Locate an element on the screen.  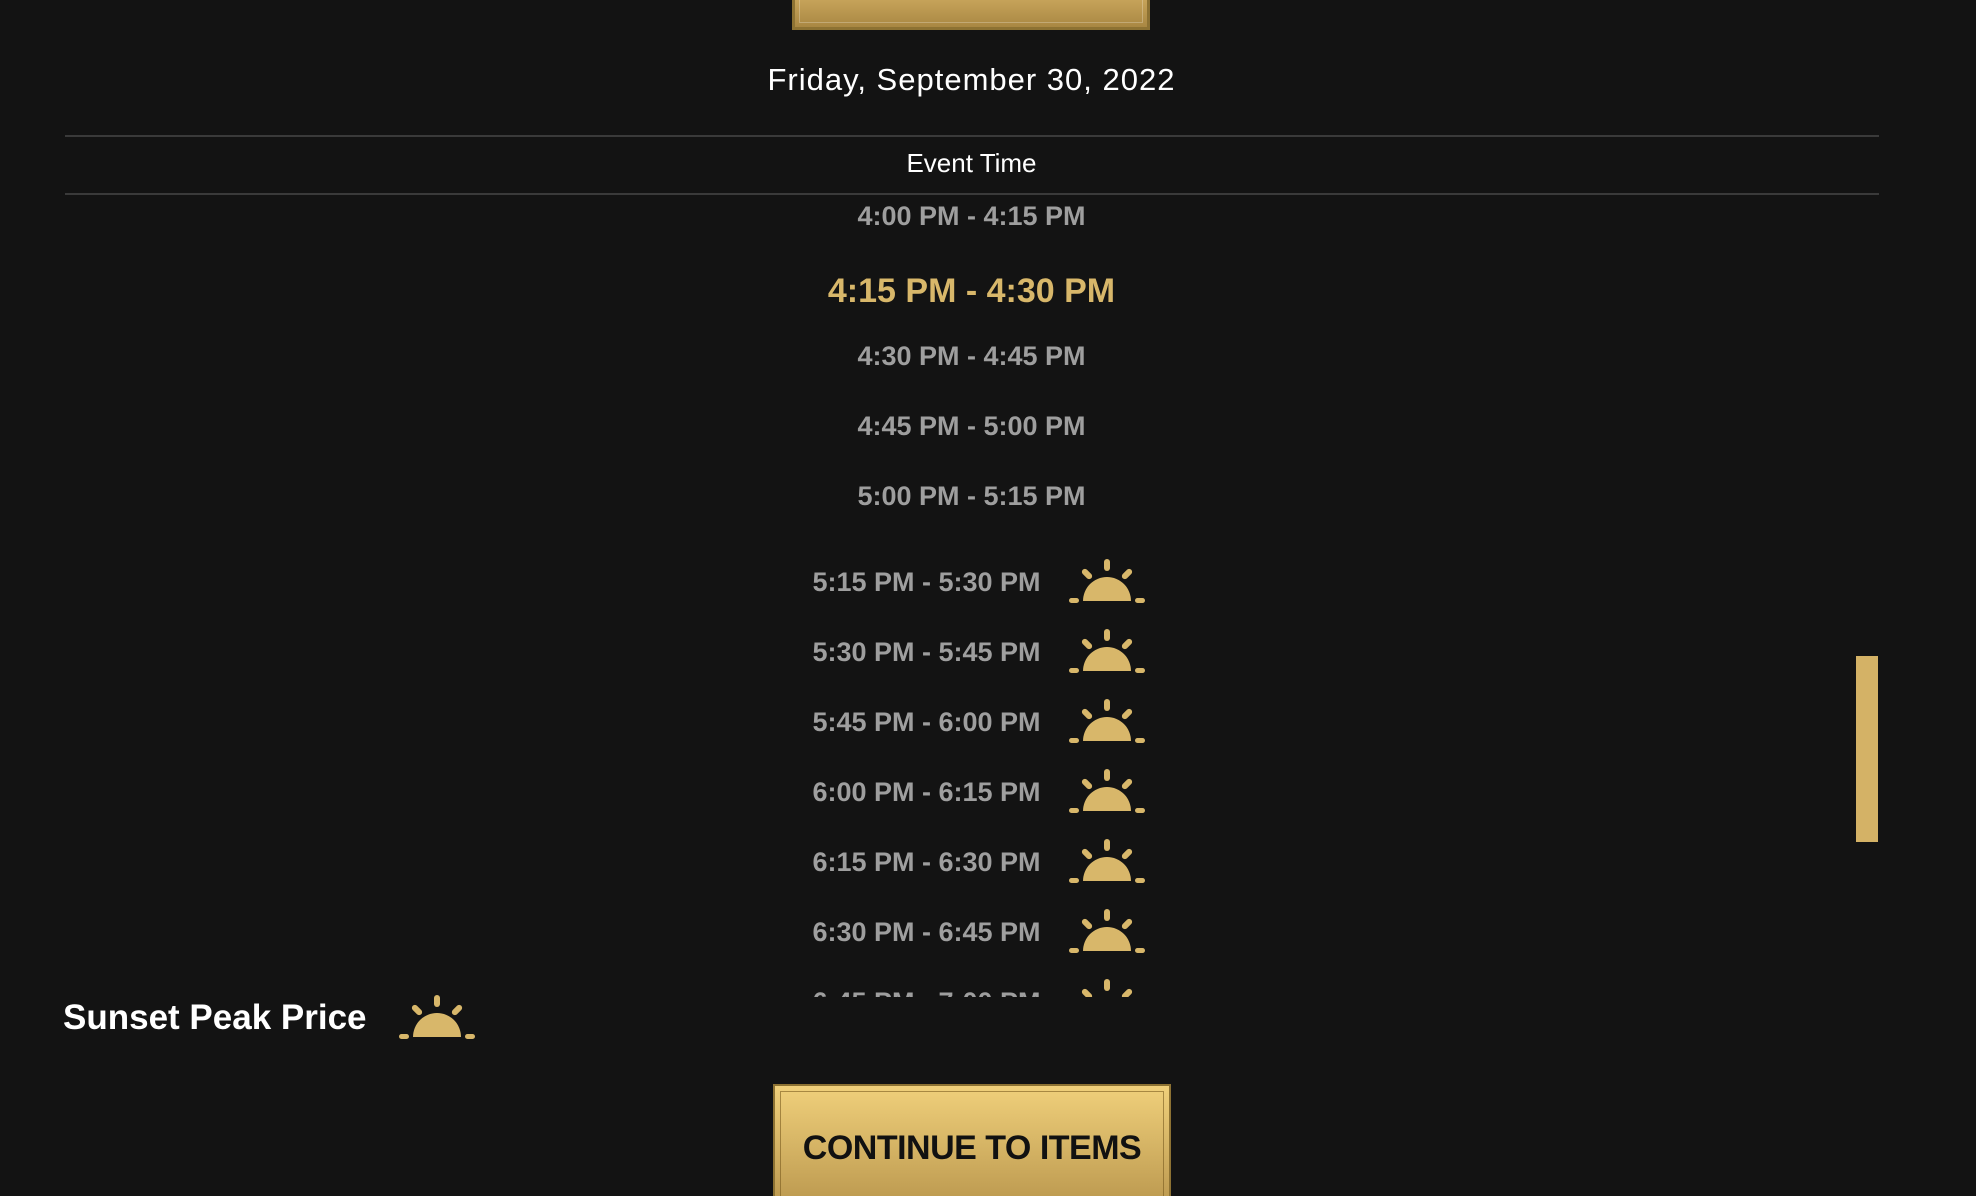
time-slot-label: 4:00 PM - 4:15 PM is located at coordinates (971, 215).